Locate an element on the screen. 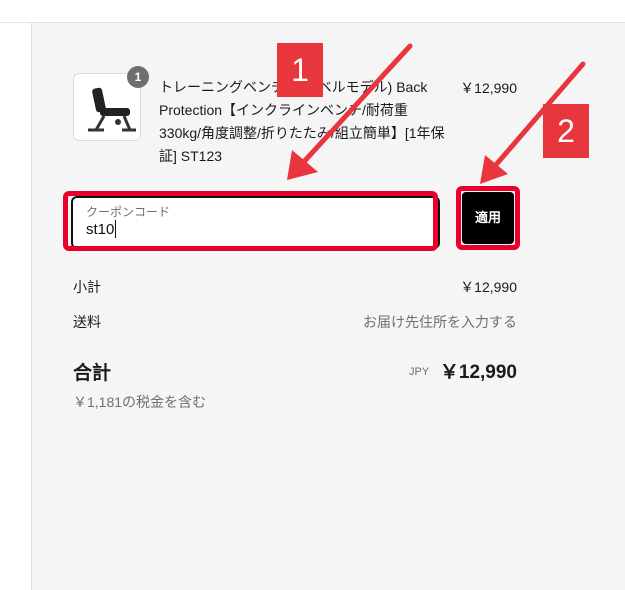  total-label: 合計 is located at coordinates (92, 373).